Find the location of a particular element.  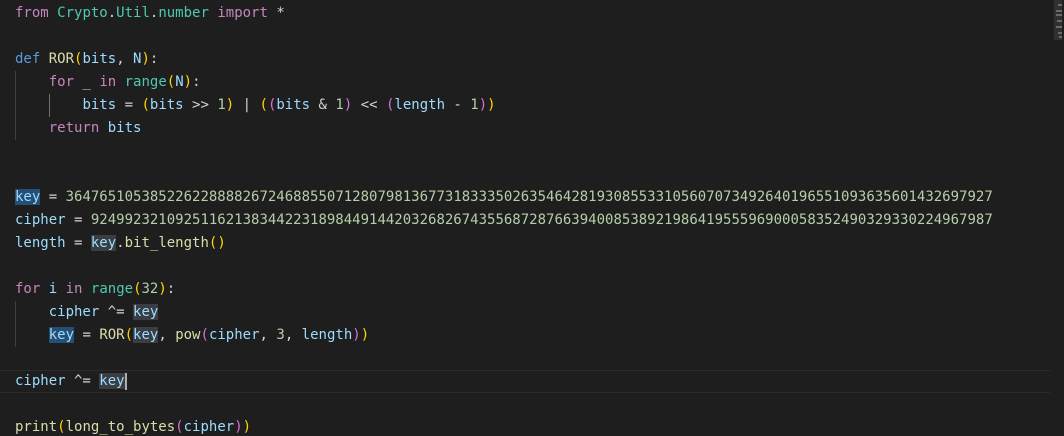

code-token: * is located at coordinates (276, 13).